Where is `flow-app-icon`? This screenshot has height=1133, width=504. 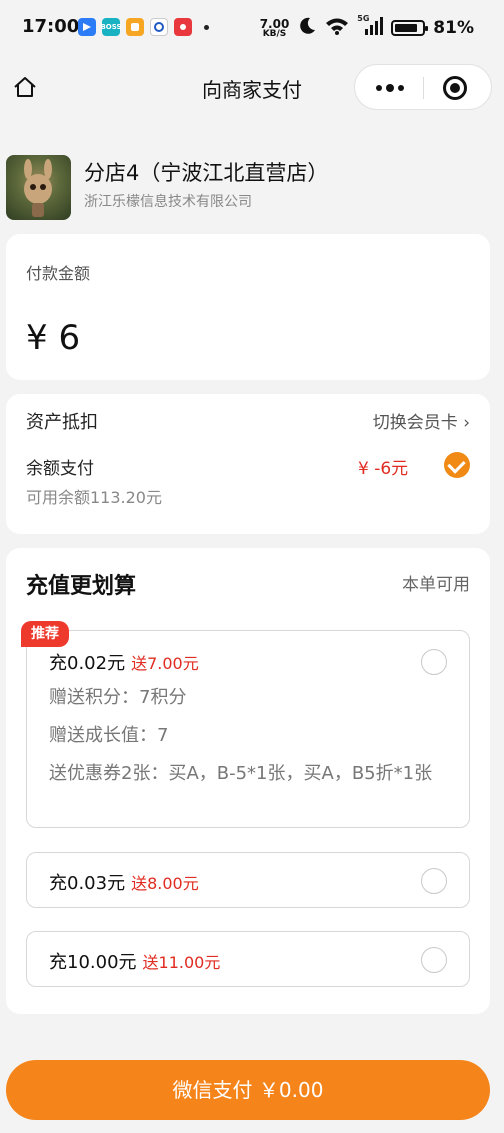
flow-app-icon is located at coordinates (87, 27).